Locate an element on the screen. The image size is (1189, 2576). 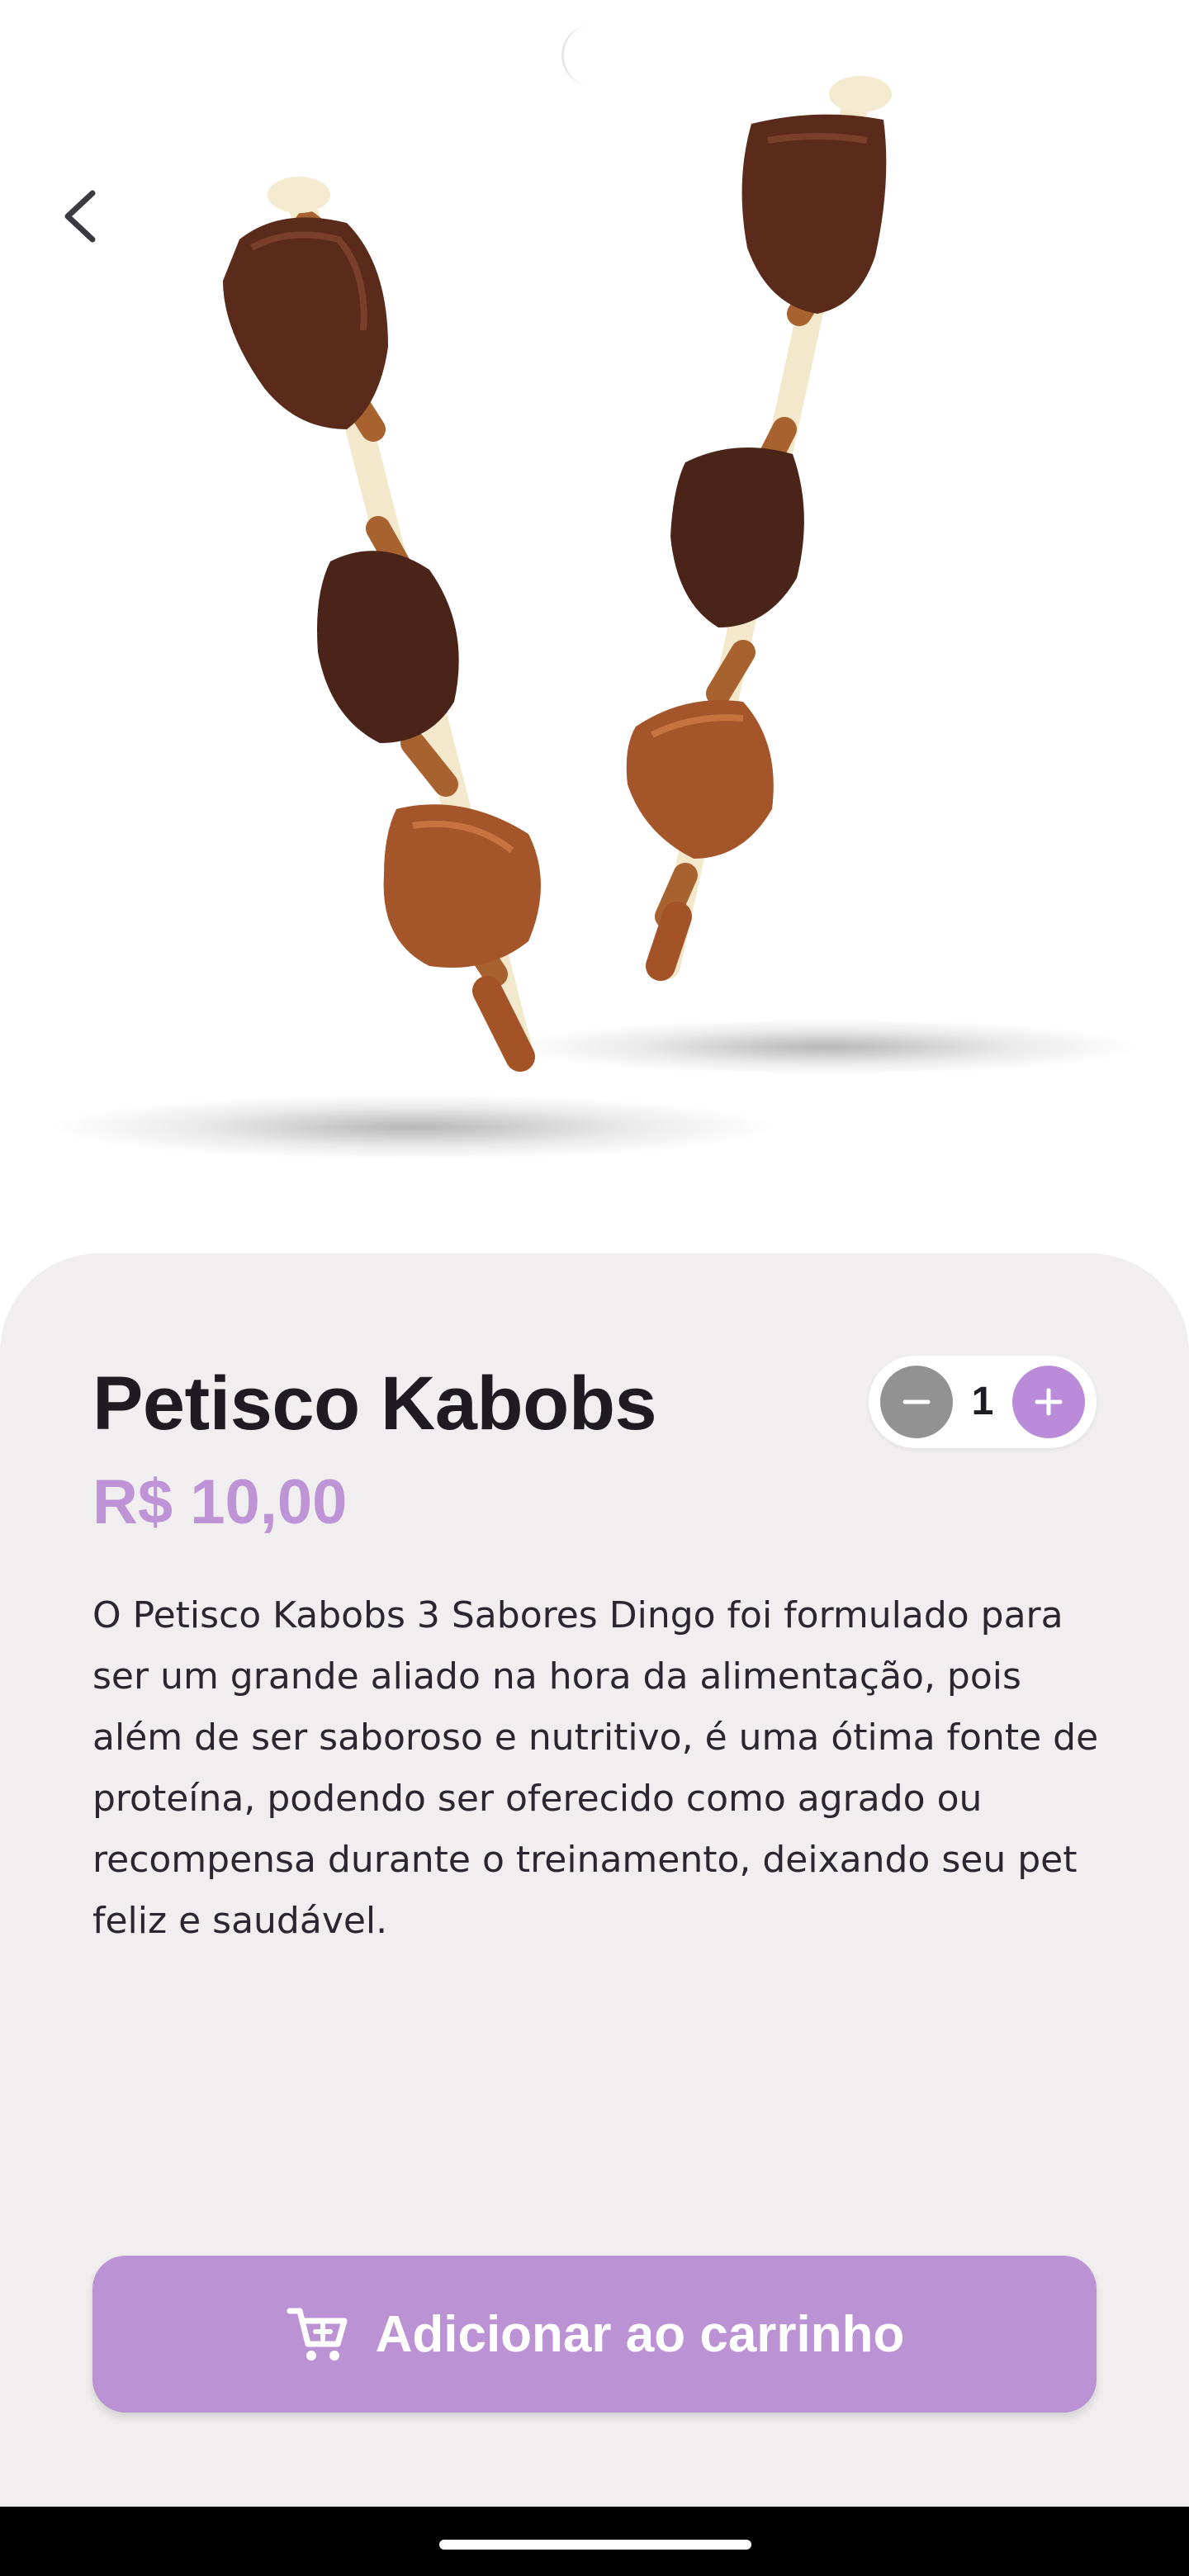
system-navigation-bar is located at coordinates (594, 2541).